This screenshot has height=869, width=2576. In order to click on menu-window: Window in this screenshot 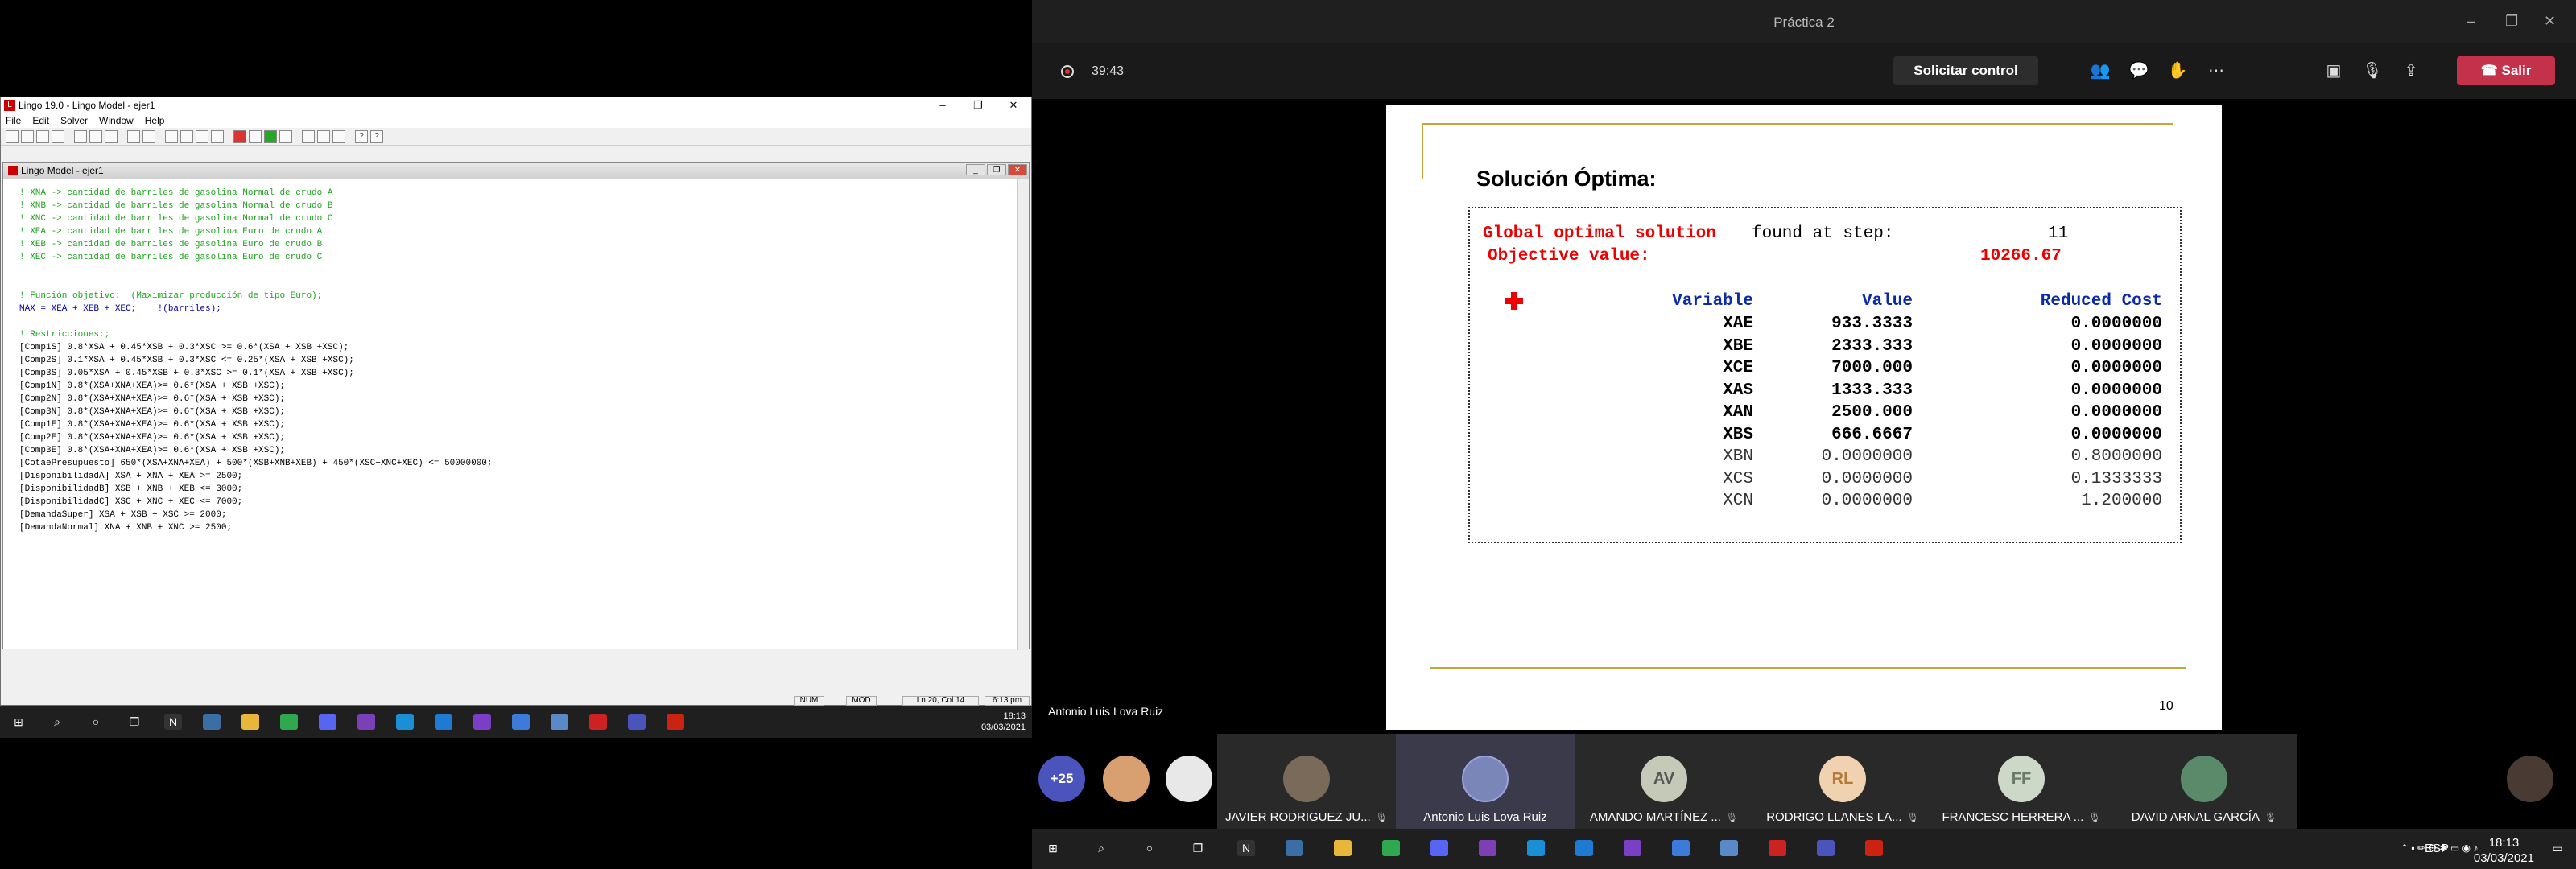, I will do `click(116, 120)`.